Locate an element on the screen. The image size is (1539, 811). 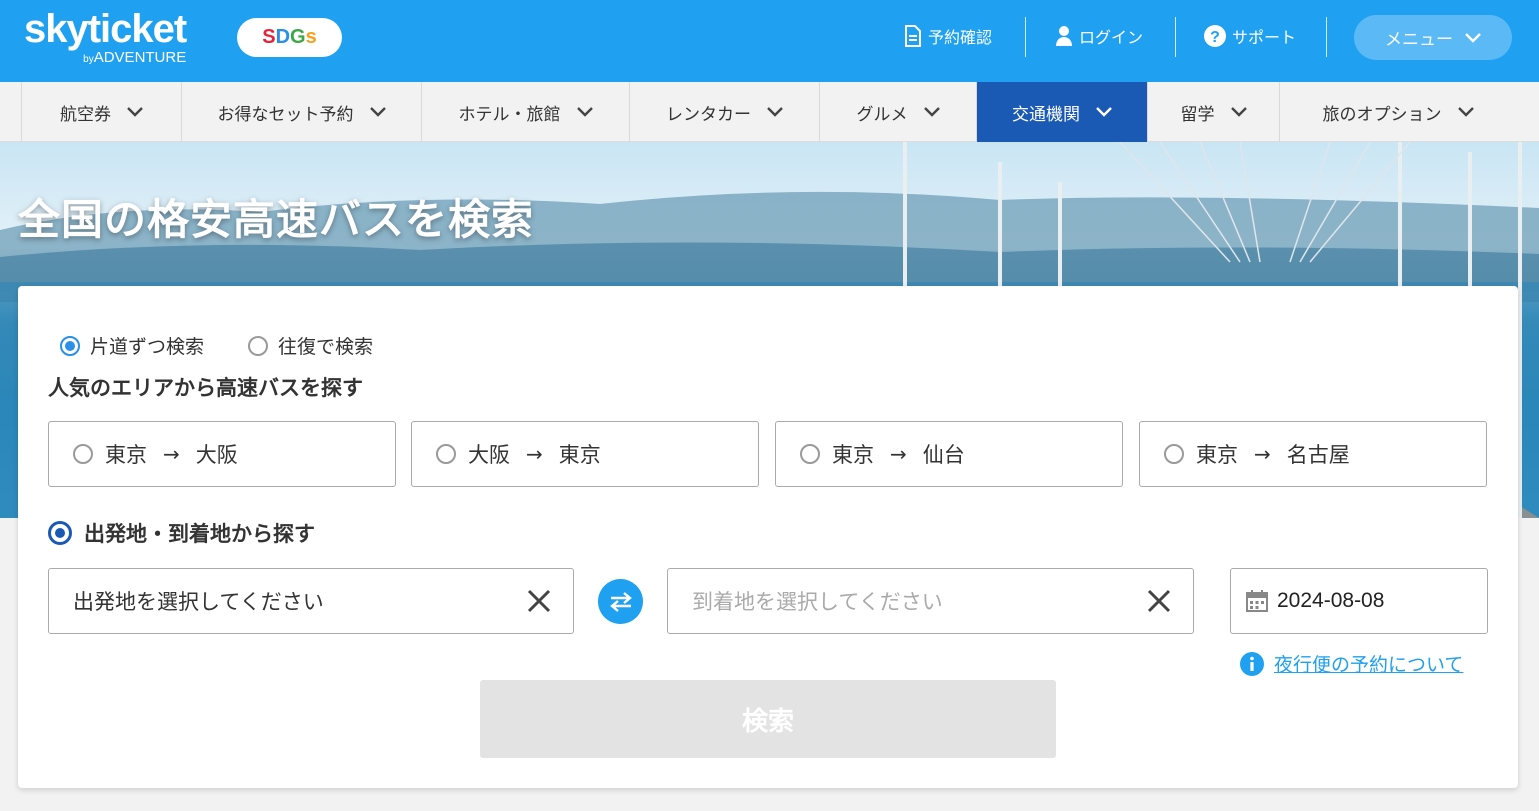
skyticket-logo: skyticket byADVENTURE is located at coordinates (105, 36).